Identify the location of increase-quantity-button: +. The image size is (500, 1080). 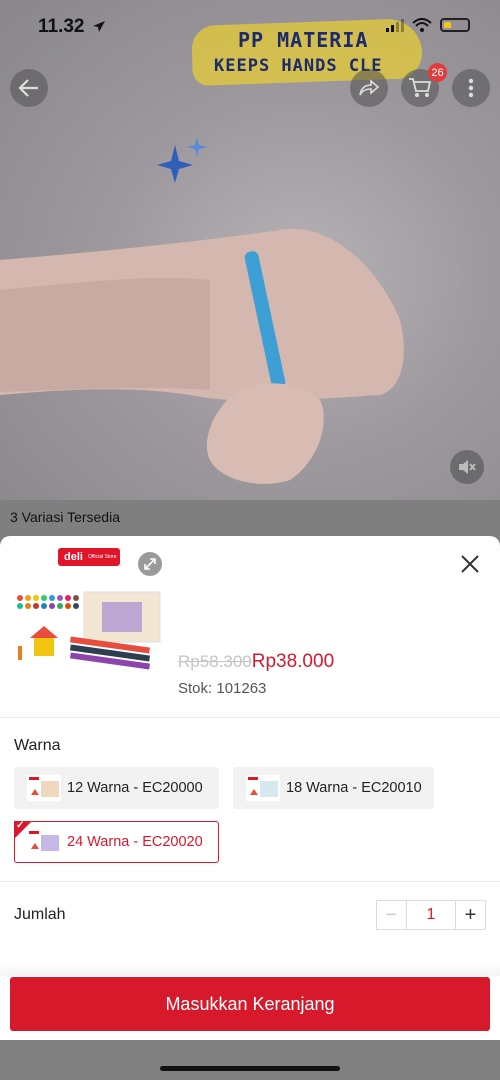
(470, 915).